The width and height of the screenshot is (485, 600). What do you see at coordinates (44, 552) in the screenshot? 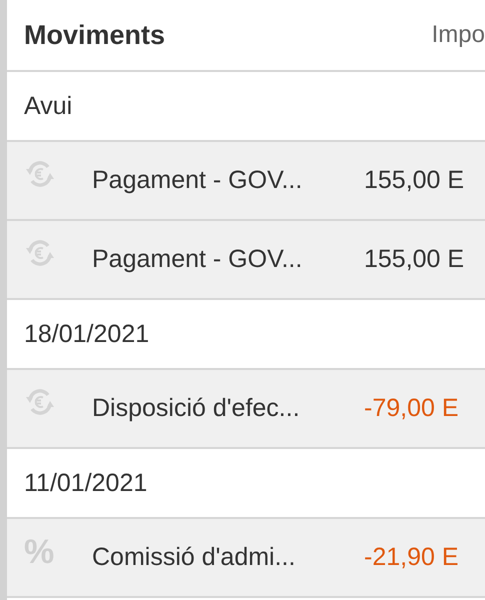
I see `percent-icon: %` at bounding box center [44, 552].